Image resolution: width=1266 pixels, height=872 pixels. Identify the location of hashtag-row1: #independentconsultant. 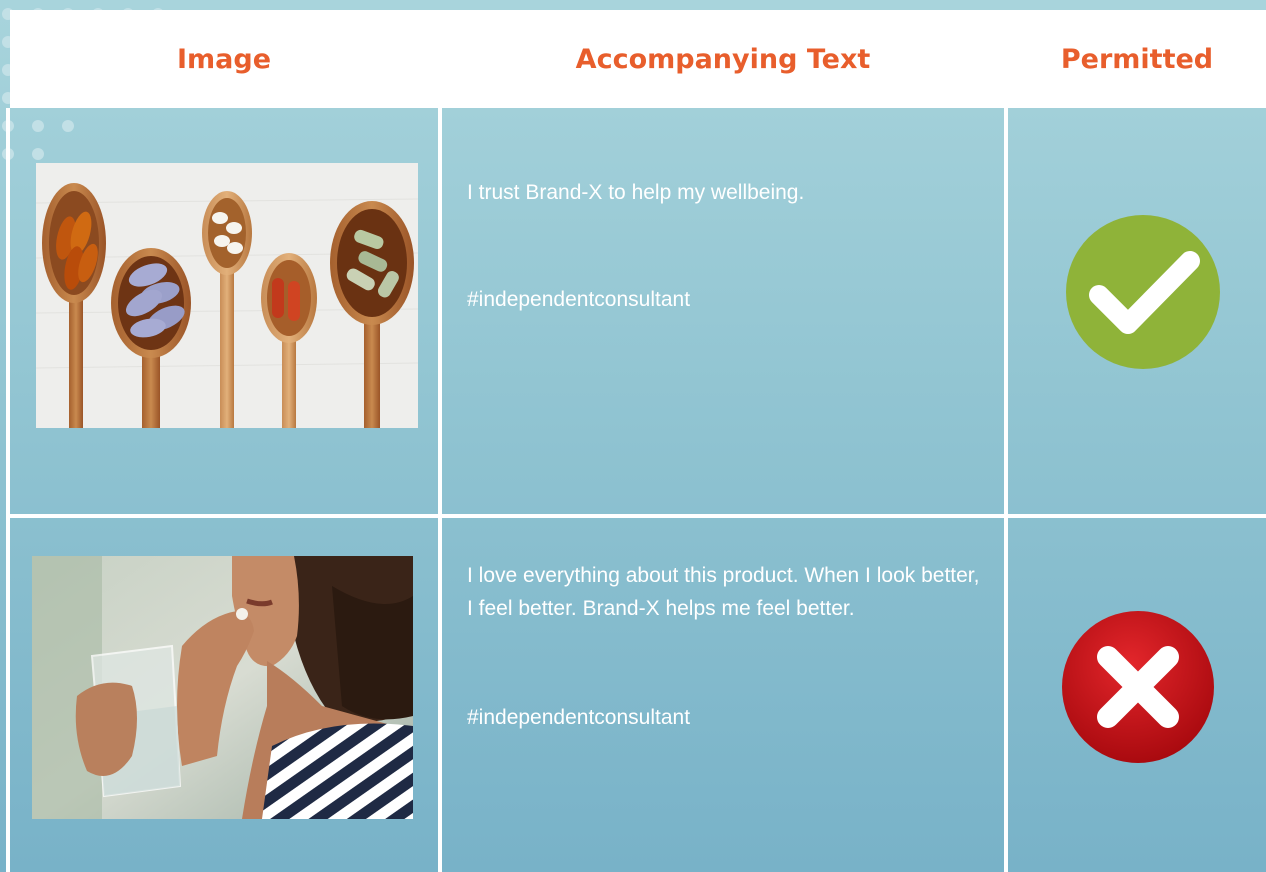
(579, 299).